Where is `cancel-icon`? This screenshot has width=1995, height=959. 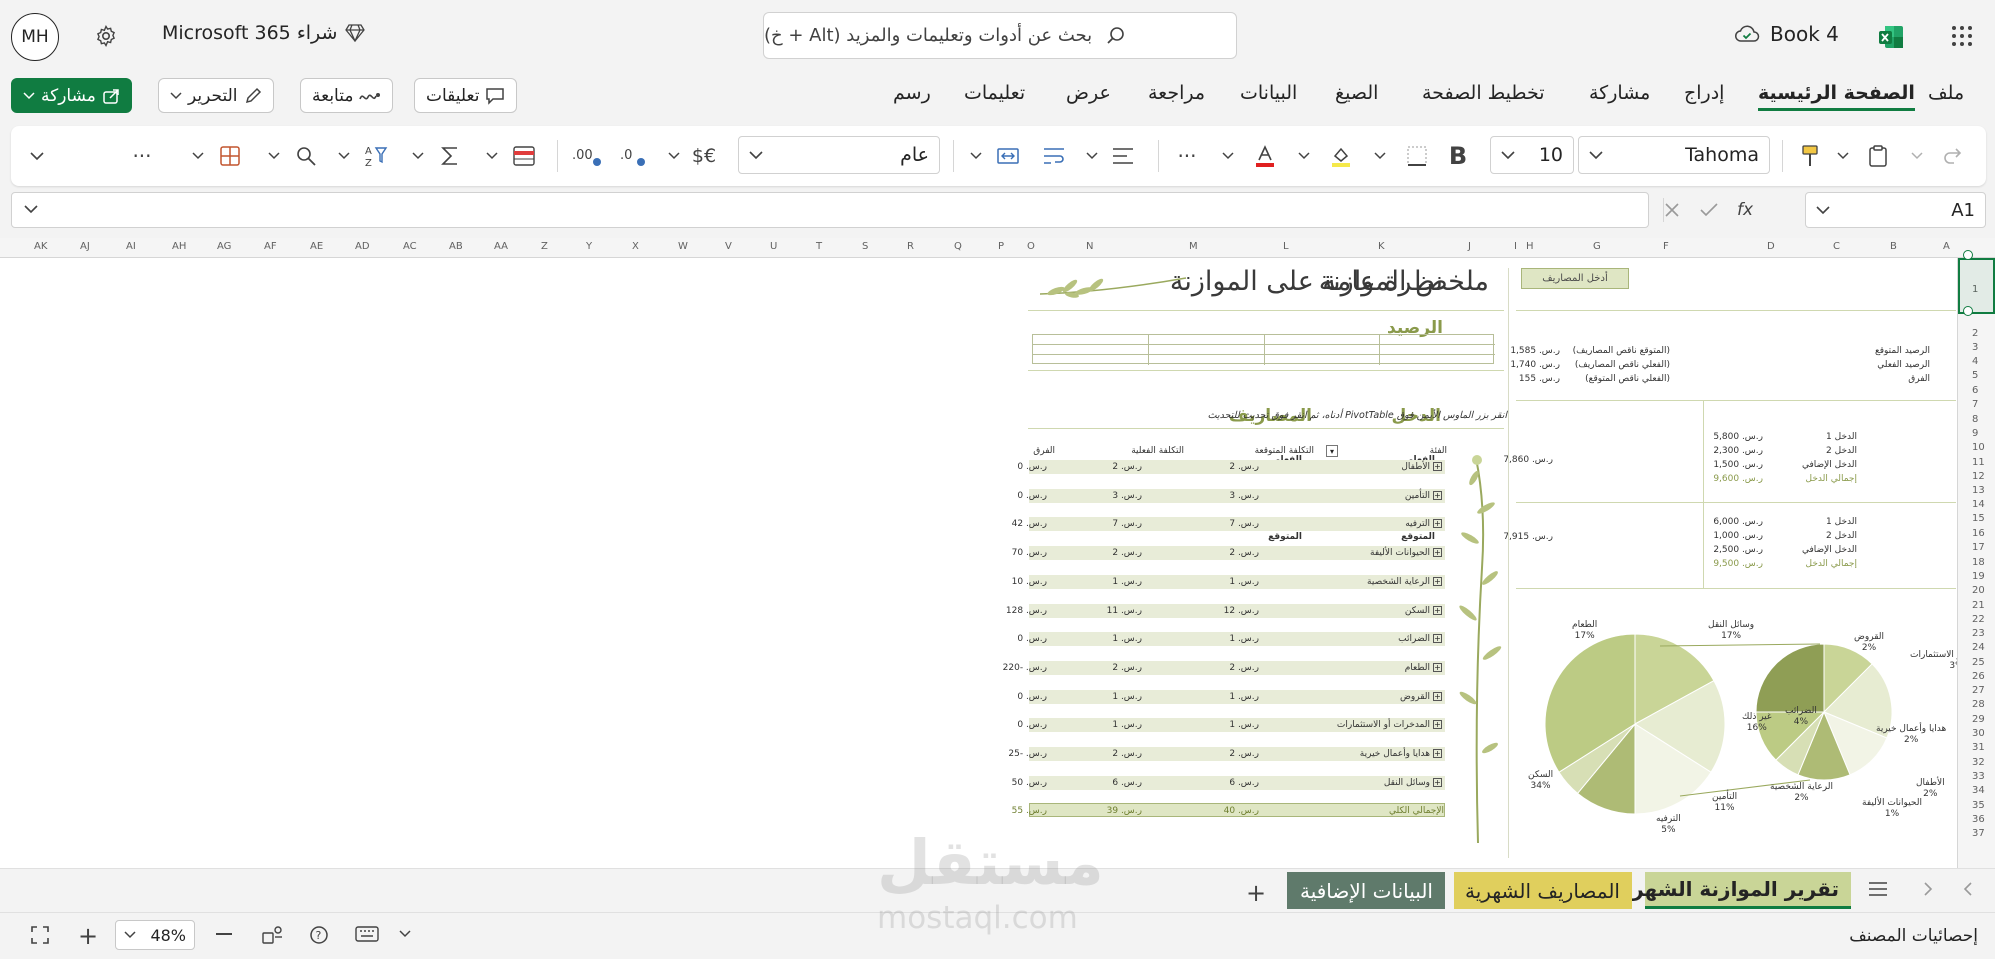
cancel-icon is located at coordinates (1672, 210).